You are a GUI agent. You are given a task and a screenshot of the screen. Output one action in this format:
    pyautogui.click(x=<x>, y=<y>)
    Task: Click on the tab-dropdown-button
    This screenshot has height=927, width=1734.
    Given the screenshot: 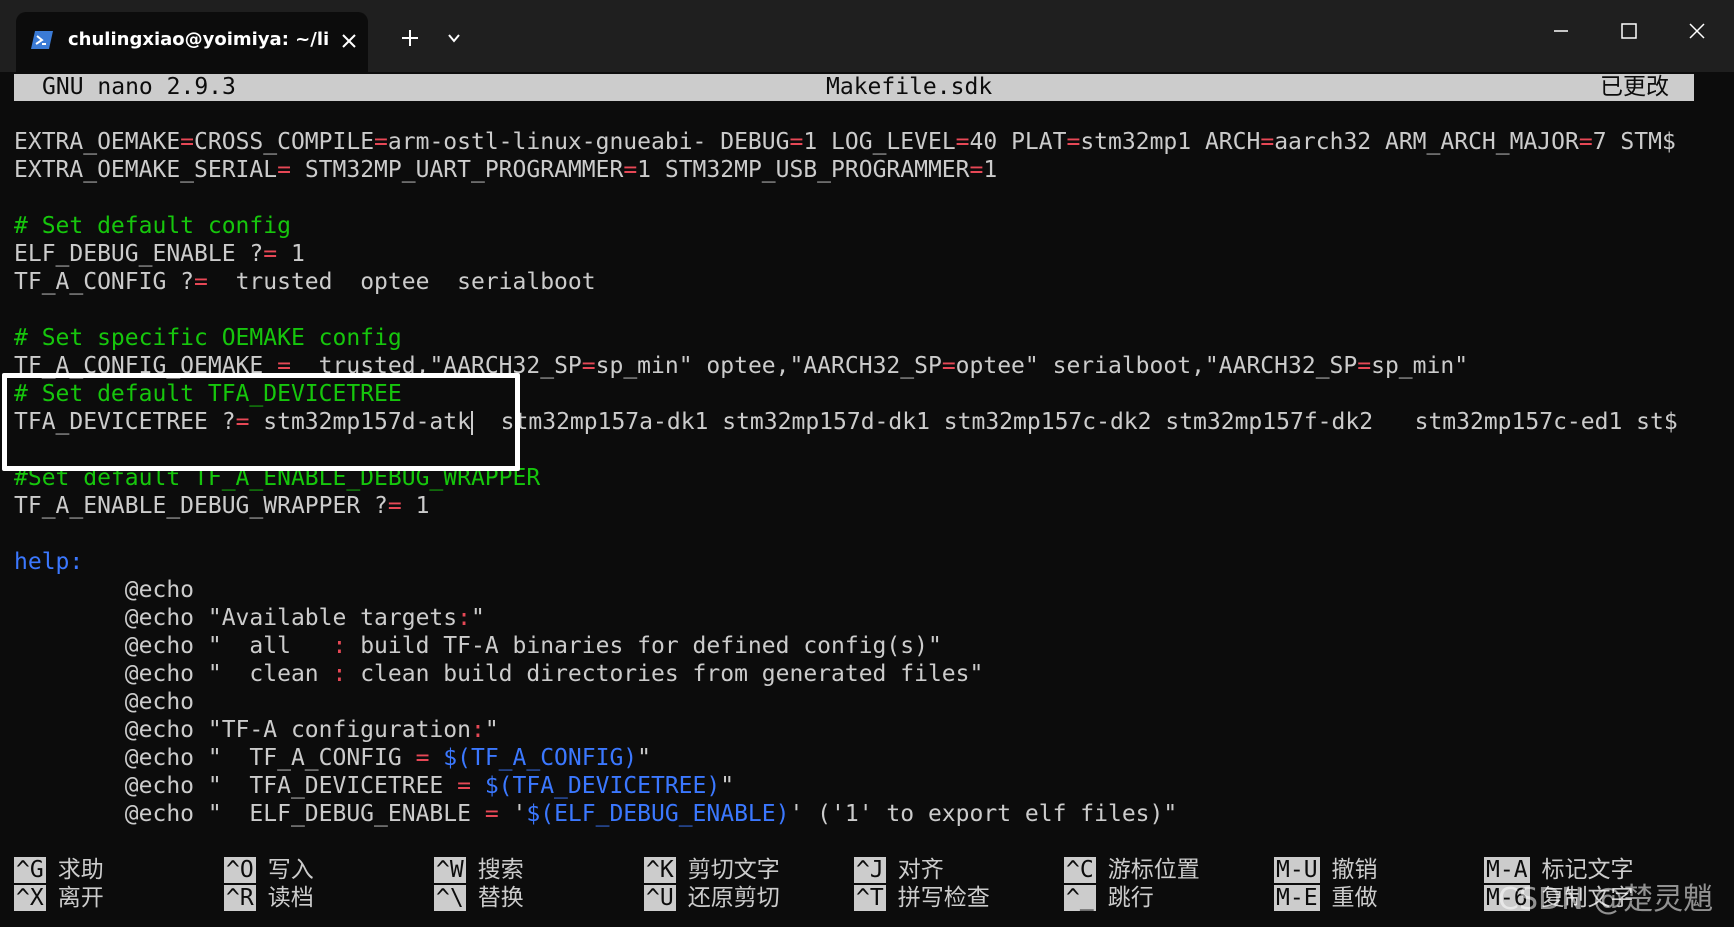 What is the action you would take?
    pyautogui.click(x=454, y=38)
    